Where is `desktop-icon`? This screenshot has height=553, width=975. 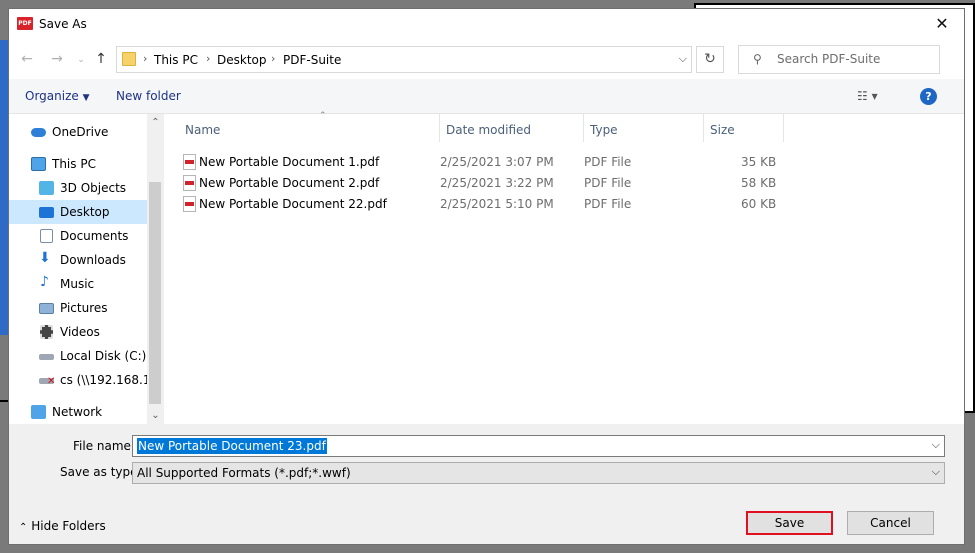
desktop-icon is located at coordinates (46, 212).